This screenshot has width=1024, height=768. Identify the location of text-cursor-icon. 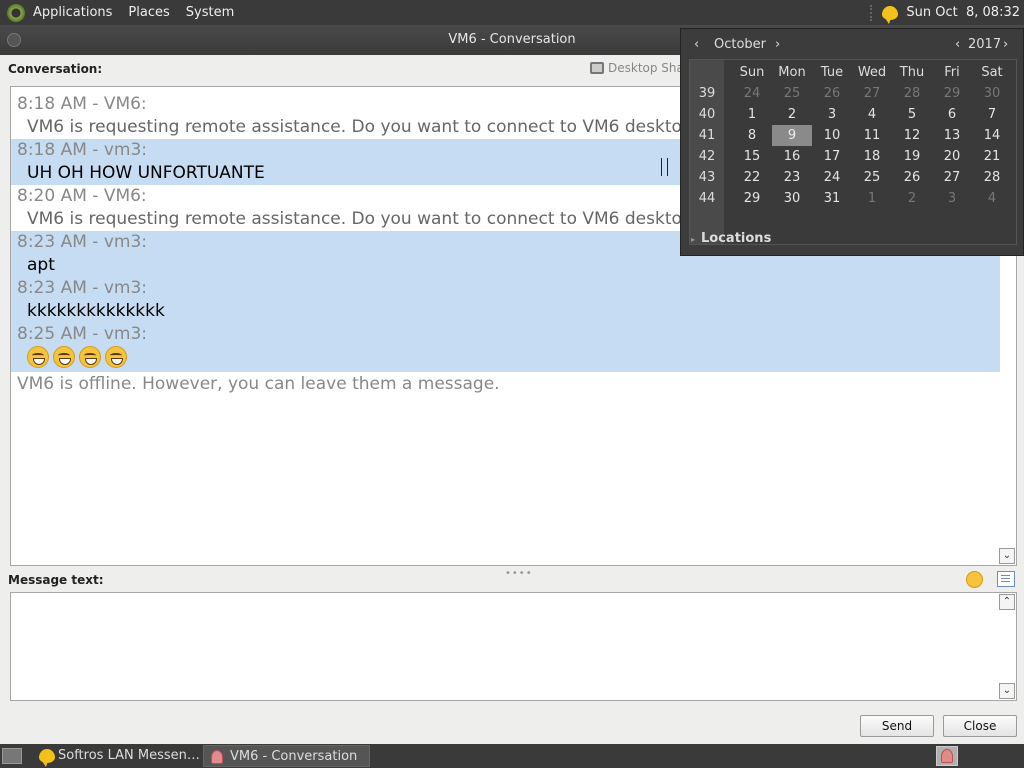
(664, 167).